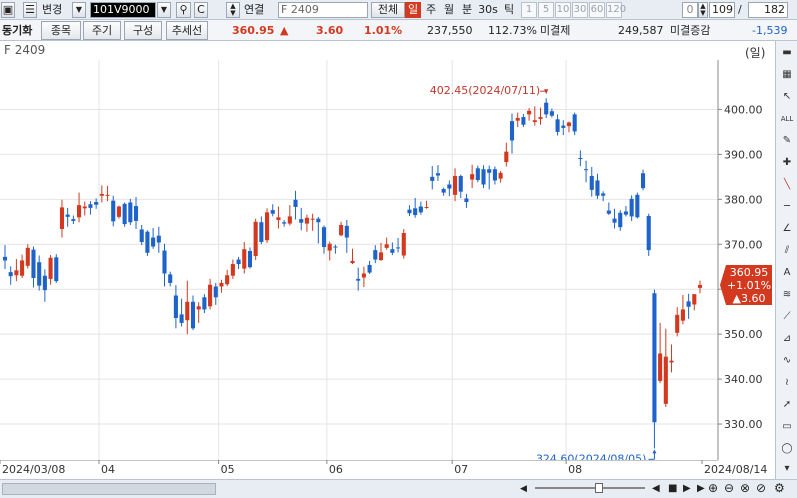 The height and width of the screenshot is (498, 797). What do you see at coordinates (597, 10) in the screenshot?
I see `minute-option: 60` at bounding box center [597, 10].